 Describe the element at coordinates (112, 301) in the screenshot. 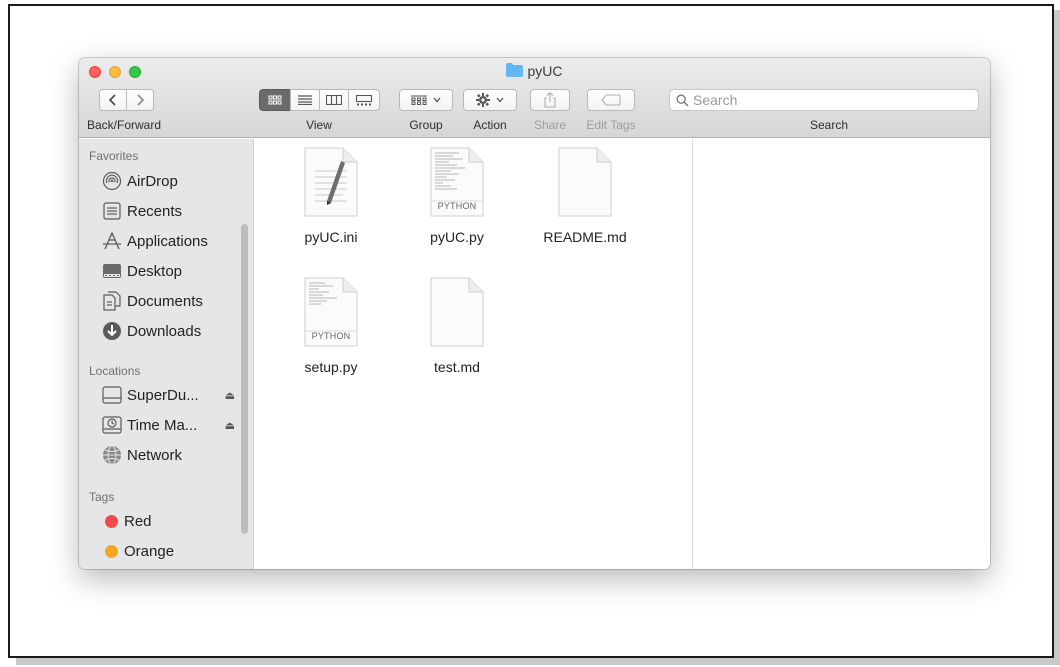

I see `documents-icon` at that location.